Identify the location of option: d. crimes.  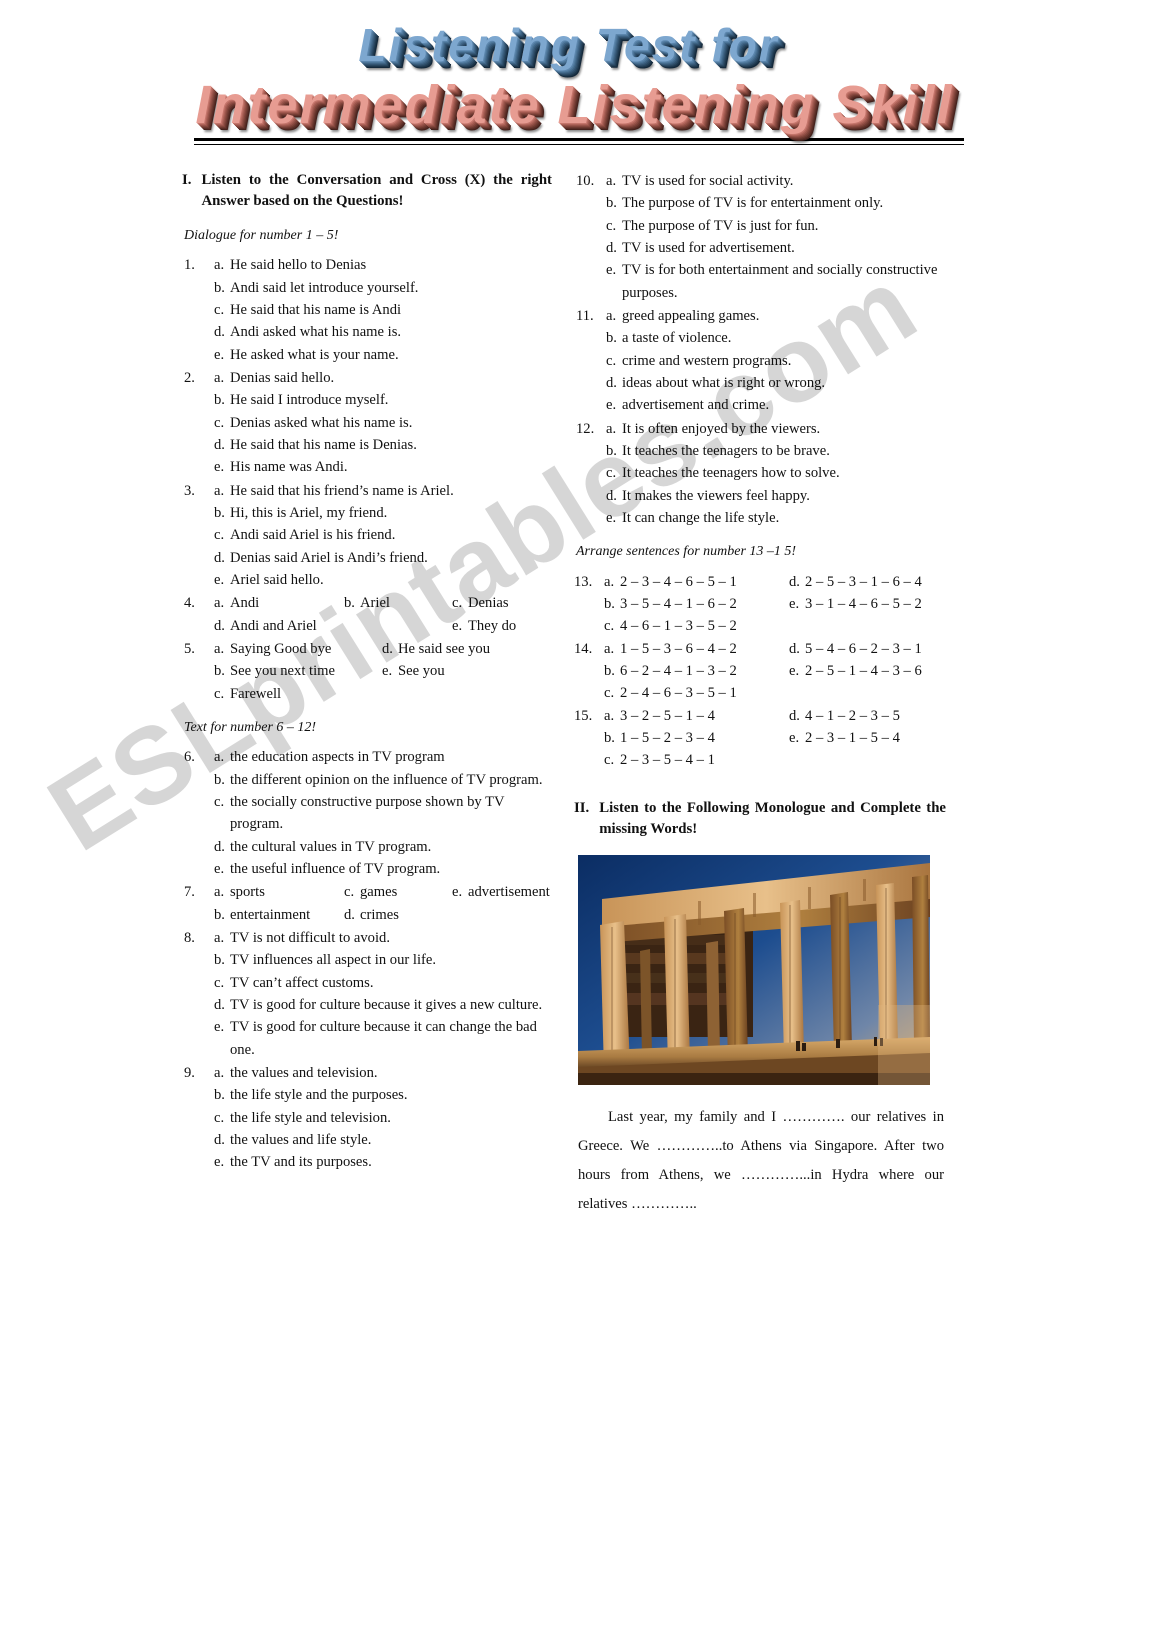
(398, 915).